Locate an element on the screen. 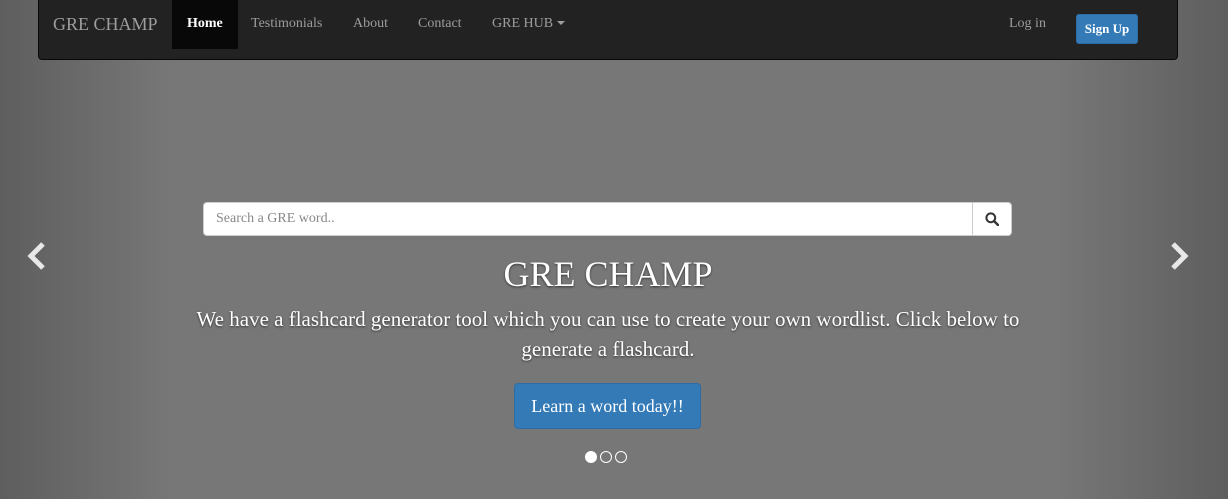 This screenshot has width=1228, height=499. carousel-prev-control is located at coordinates (38, 256).